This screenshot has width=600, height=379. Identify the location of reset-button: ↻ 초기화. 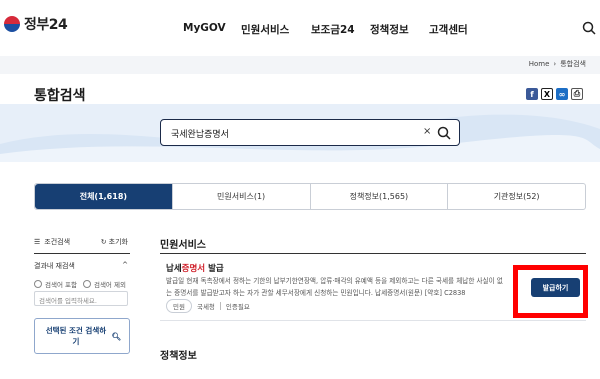
(114, 242).